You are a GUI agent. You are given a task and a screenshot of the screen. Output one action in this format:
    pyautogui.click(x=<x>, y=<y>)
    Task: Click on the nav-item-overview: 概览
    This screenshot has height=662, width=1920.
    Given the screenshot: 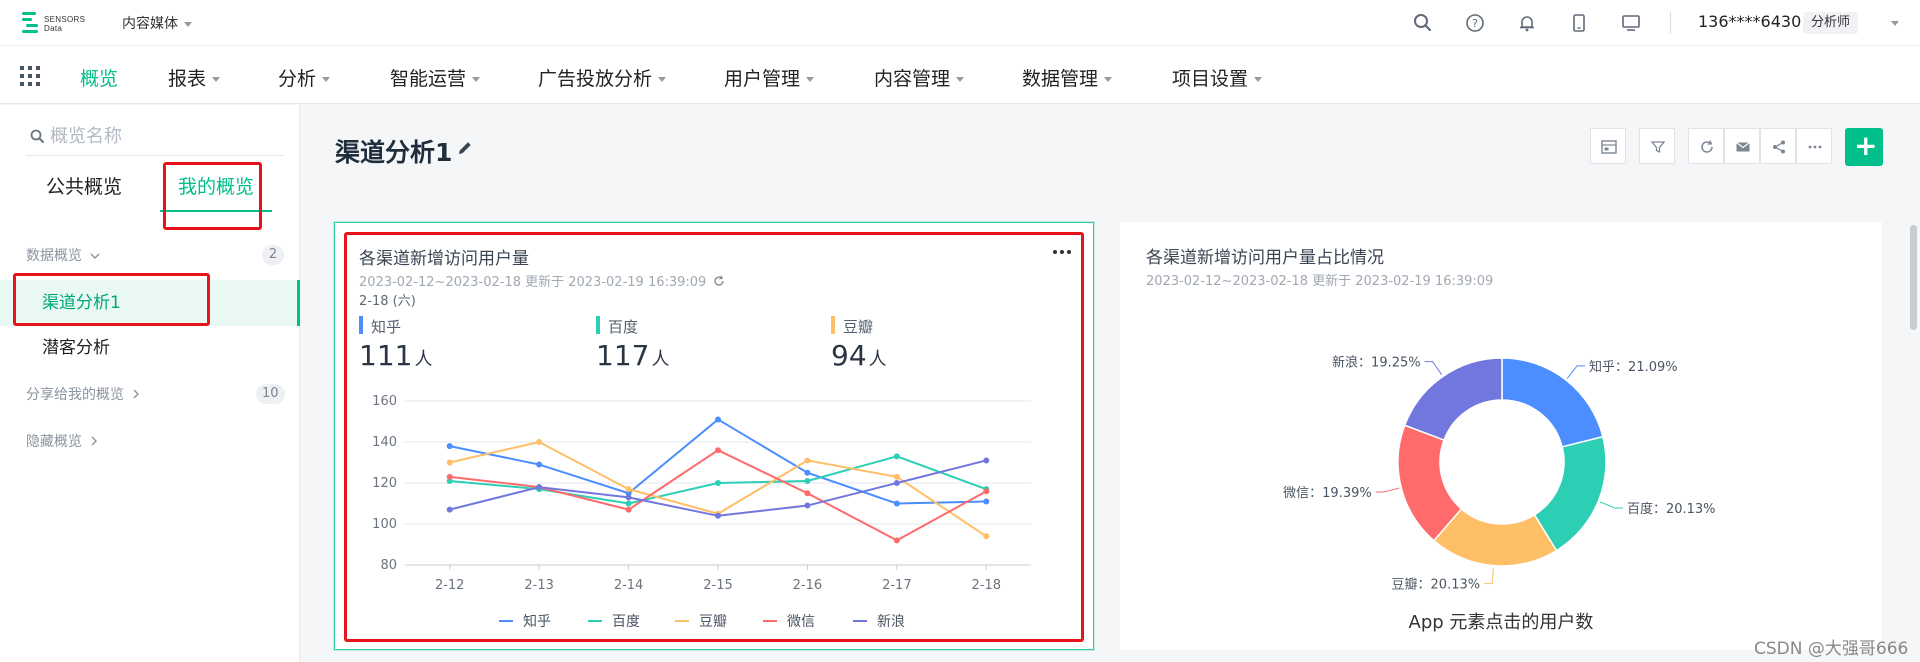 What is the action you would take?
    pyautogui.click(x=99, y=77)
    